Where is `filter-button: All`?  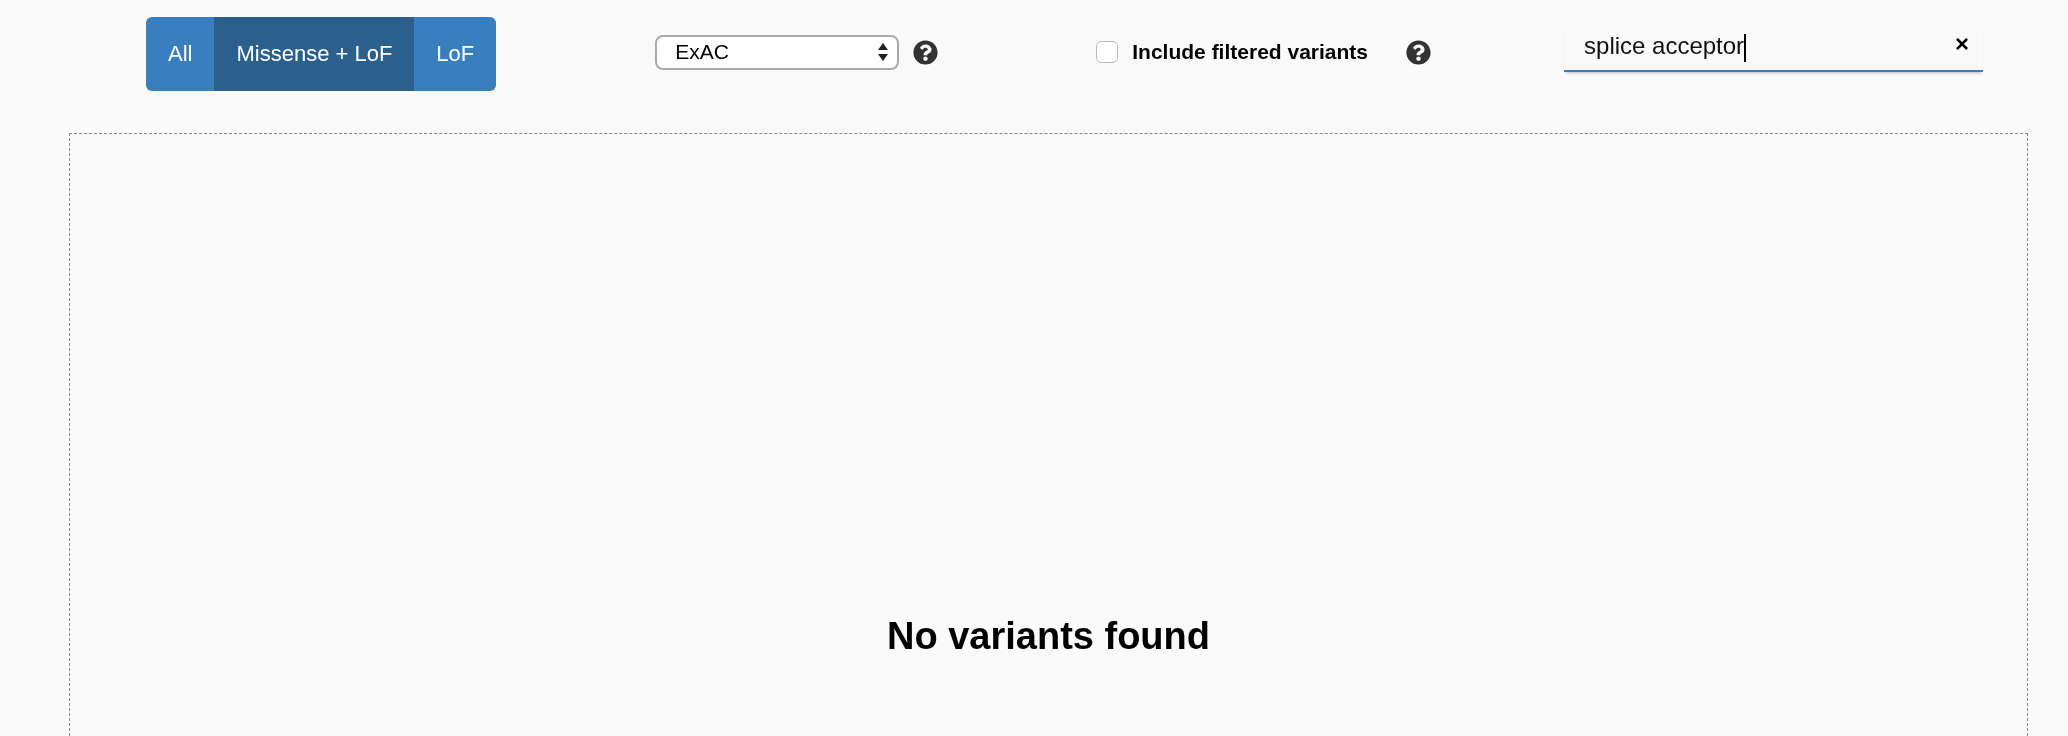 filter-button: All is located at coordinates (180, 54).